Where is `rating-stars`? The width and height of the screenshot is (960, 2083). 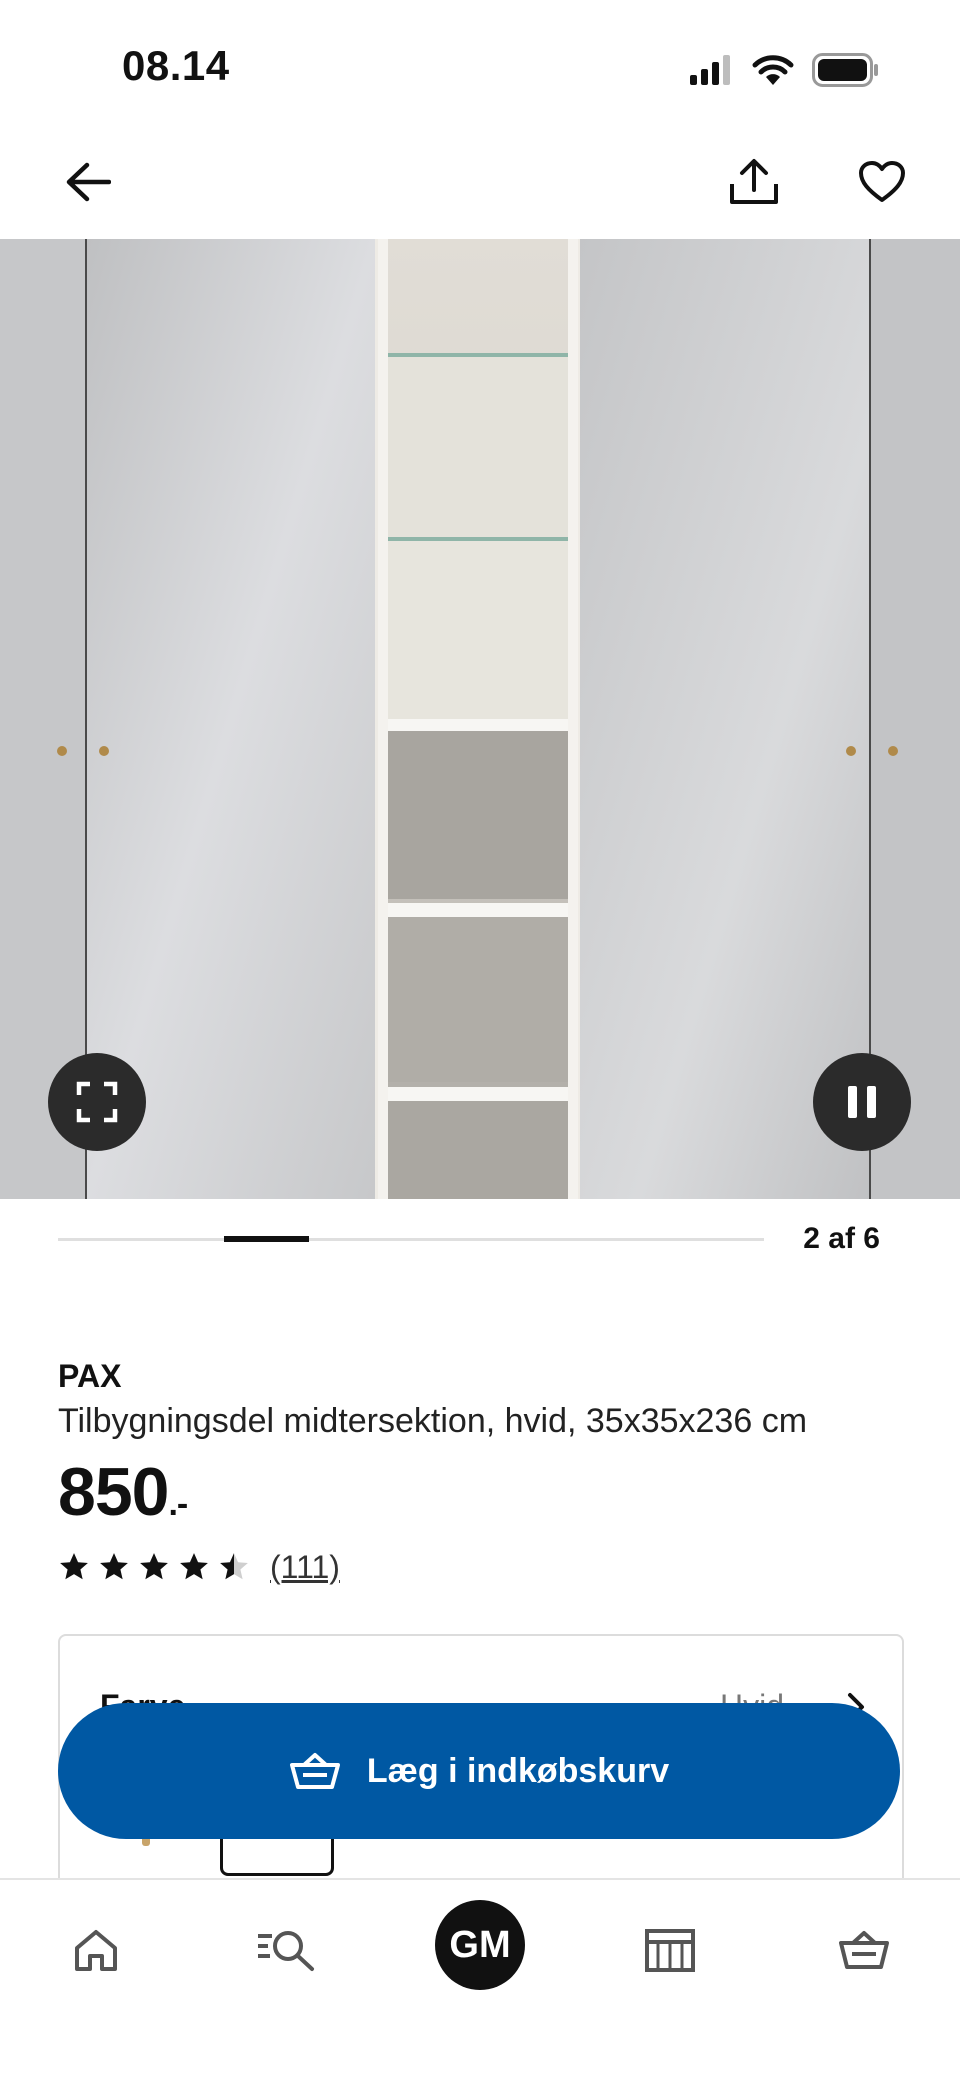
rating-stars is located at coordinates (154, 1567).